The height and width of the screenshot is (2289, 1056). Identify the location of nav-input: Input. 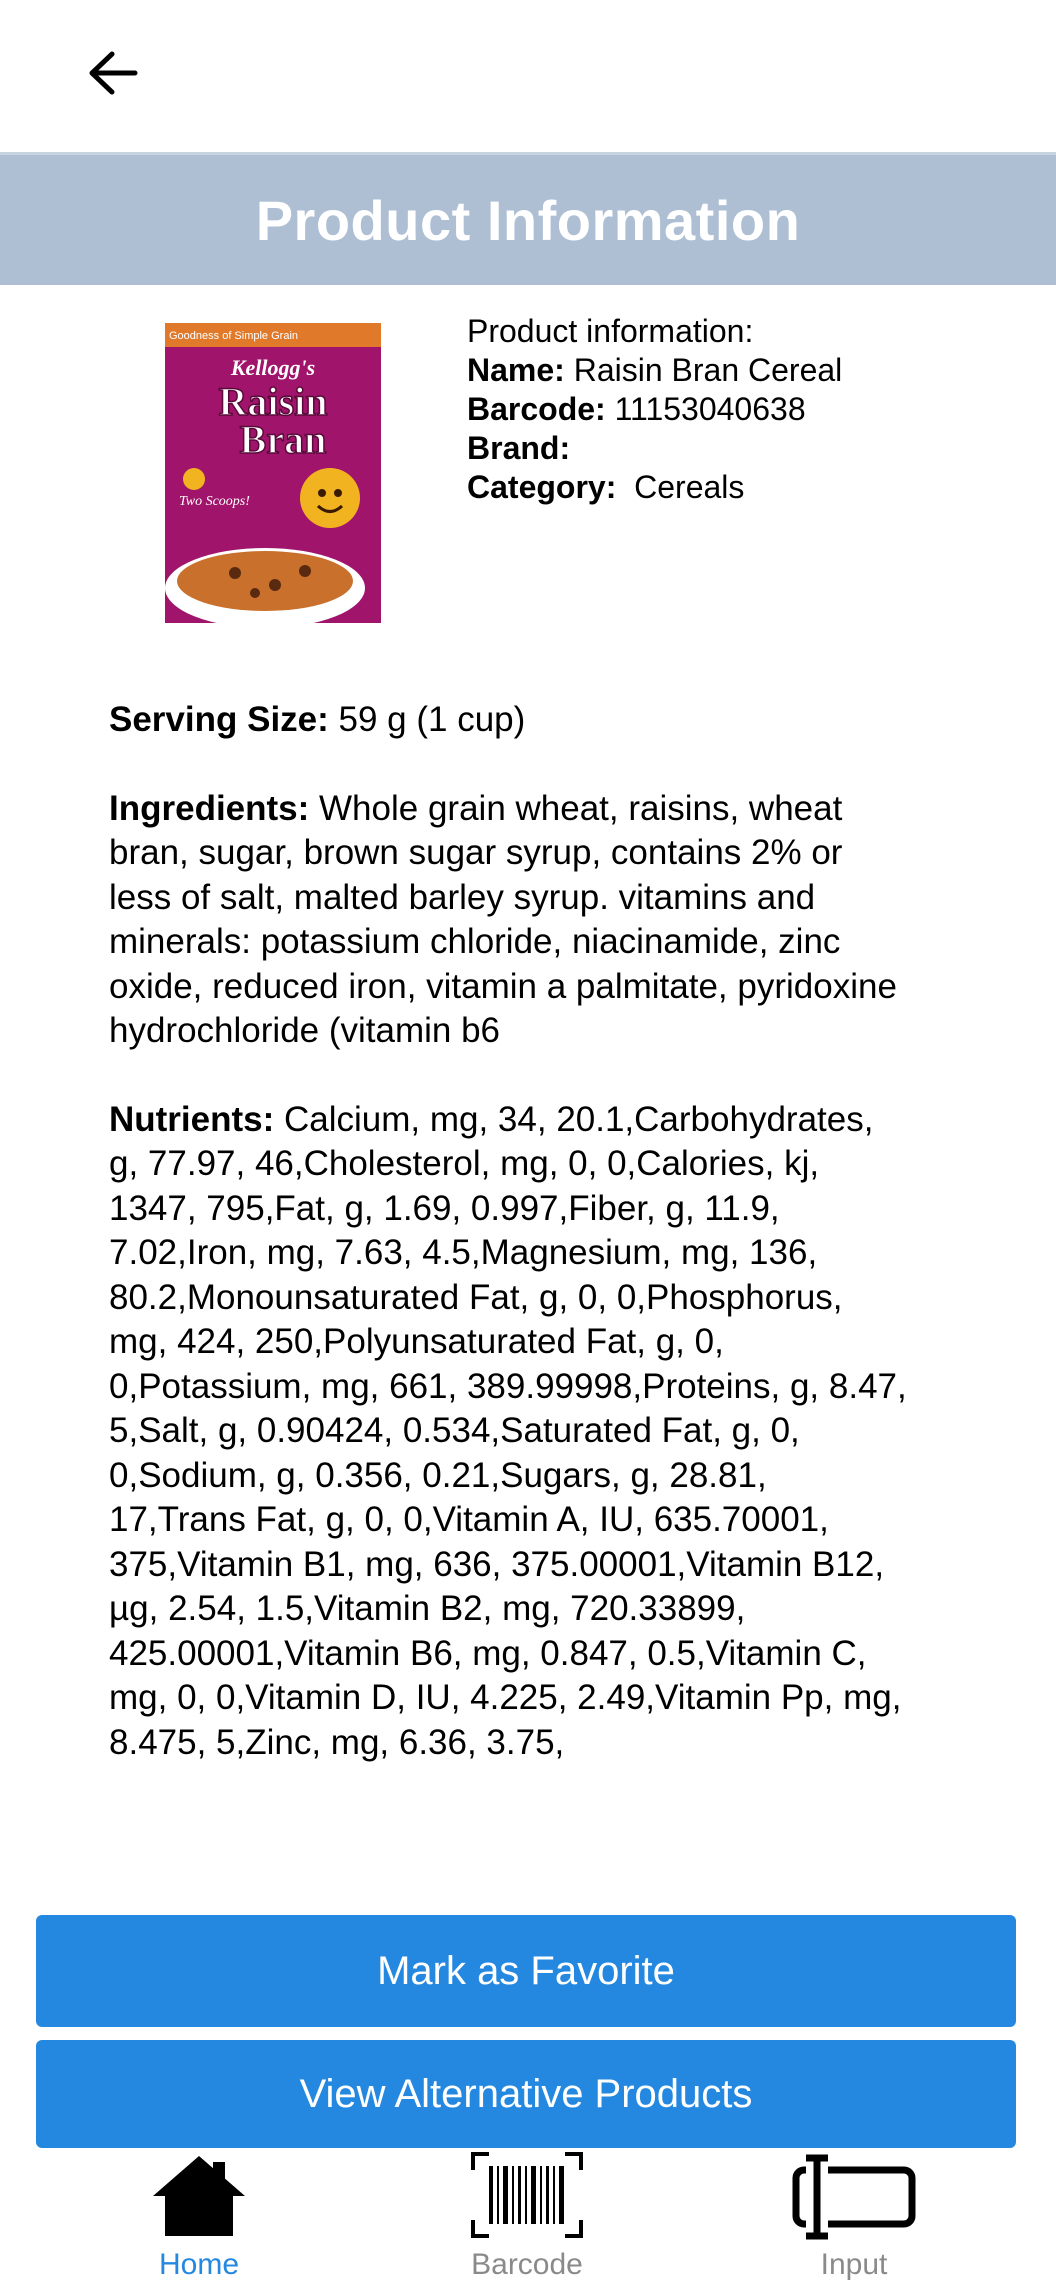
(854, 2218).